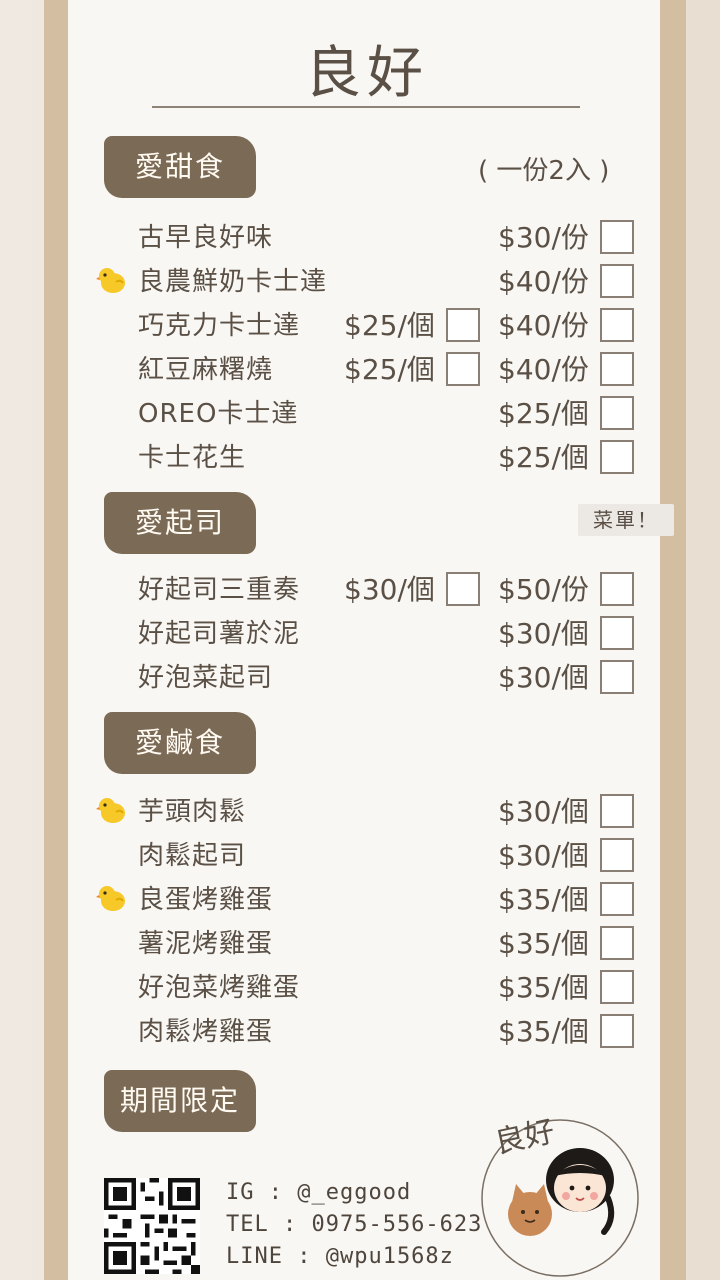 This screenshot has width=720, height=1280. I want to click on menu-row: 巧克力卡士達 $25/個 $40/份, so click(360, 326).